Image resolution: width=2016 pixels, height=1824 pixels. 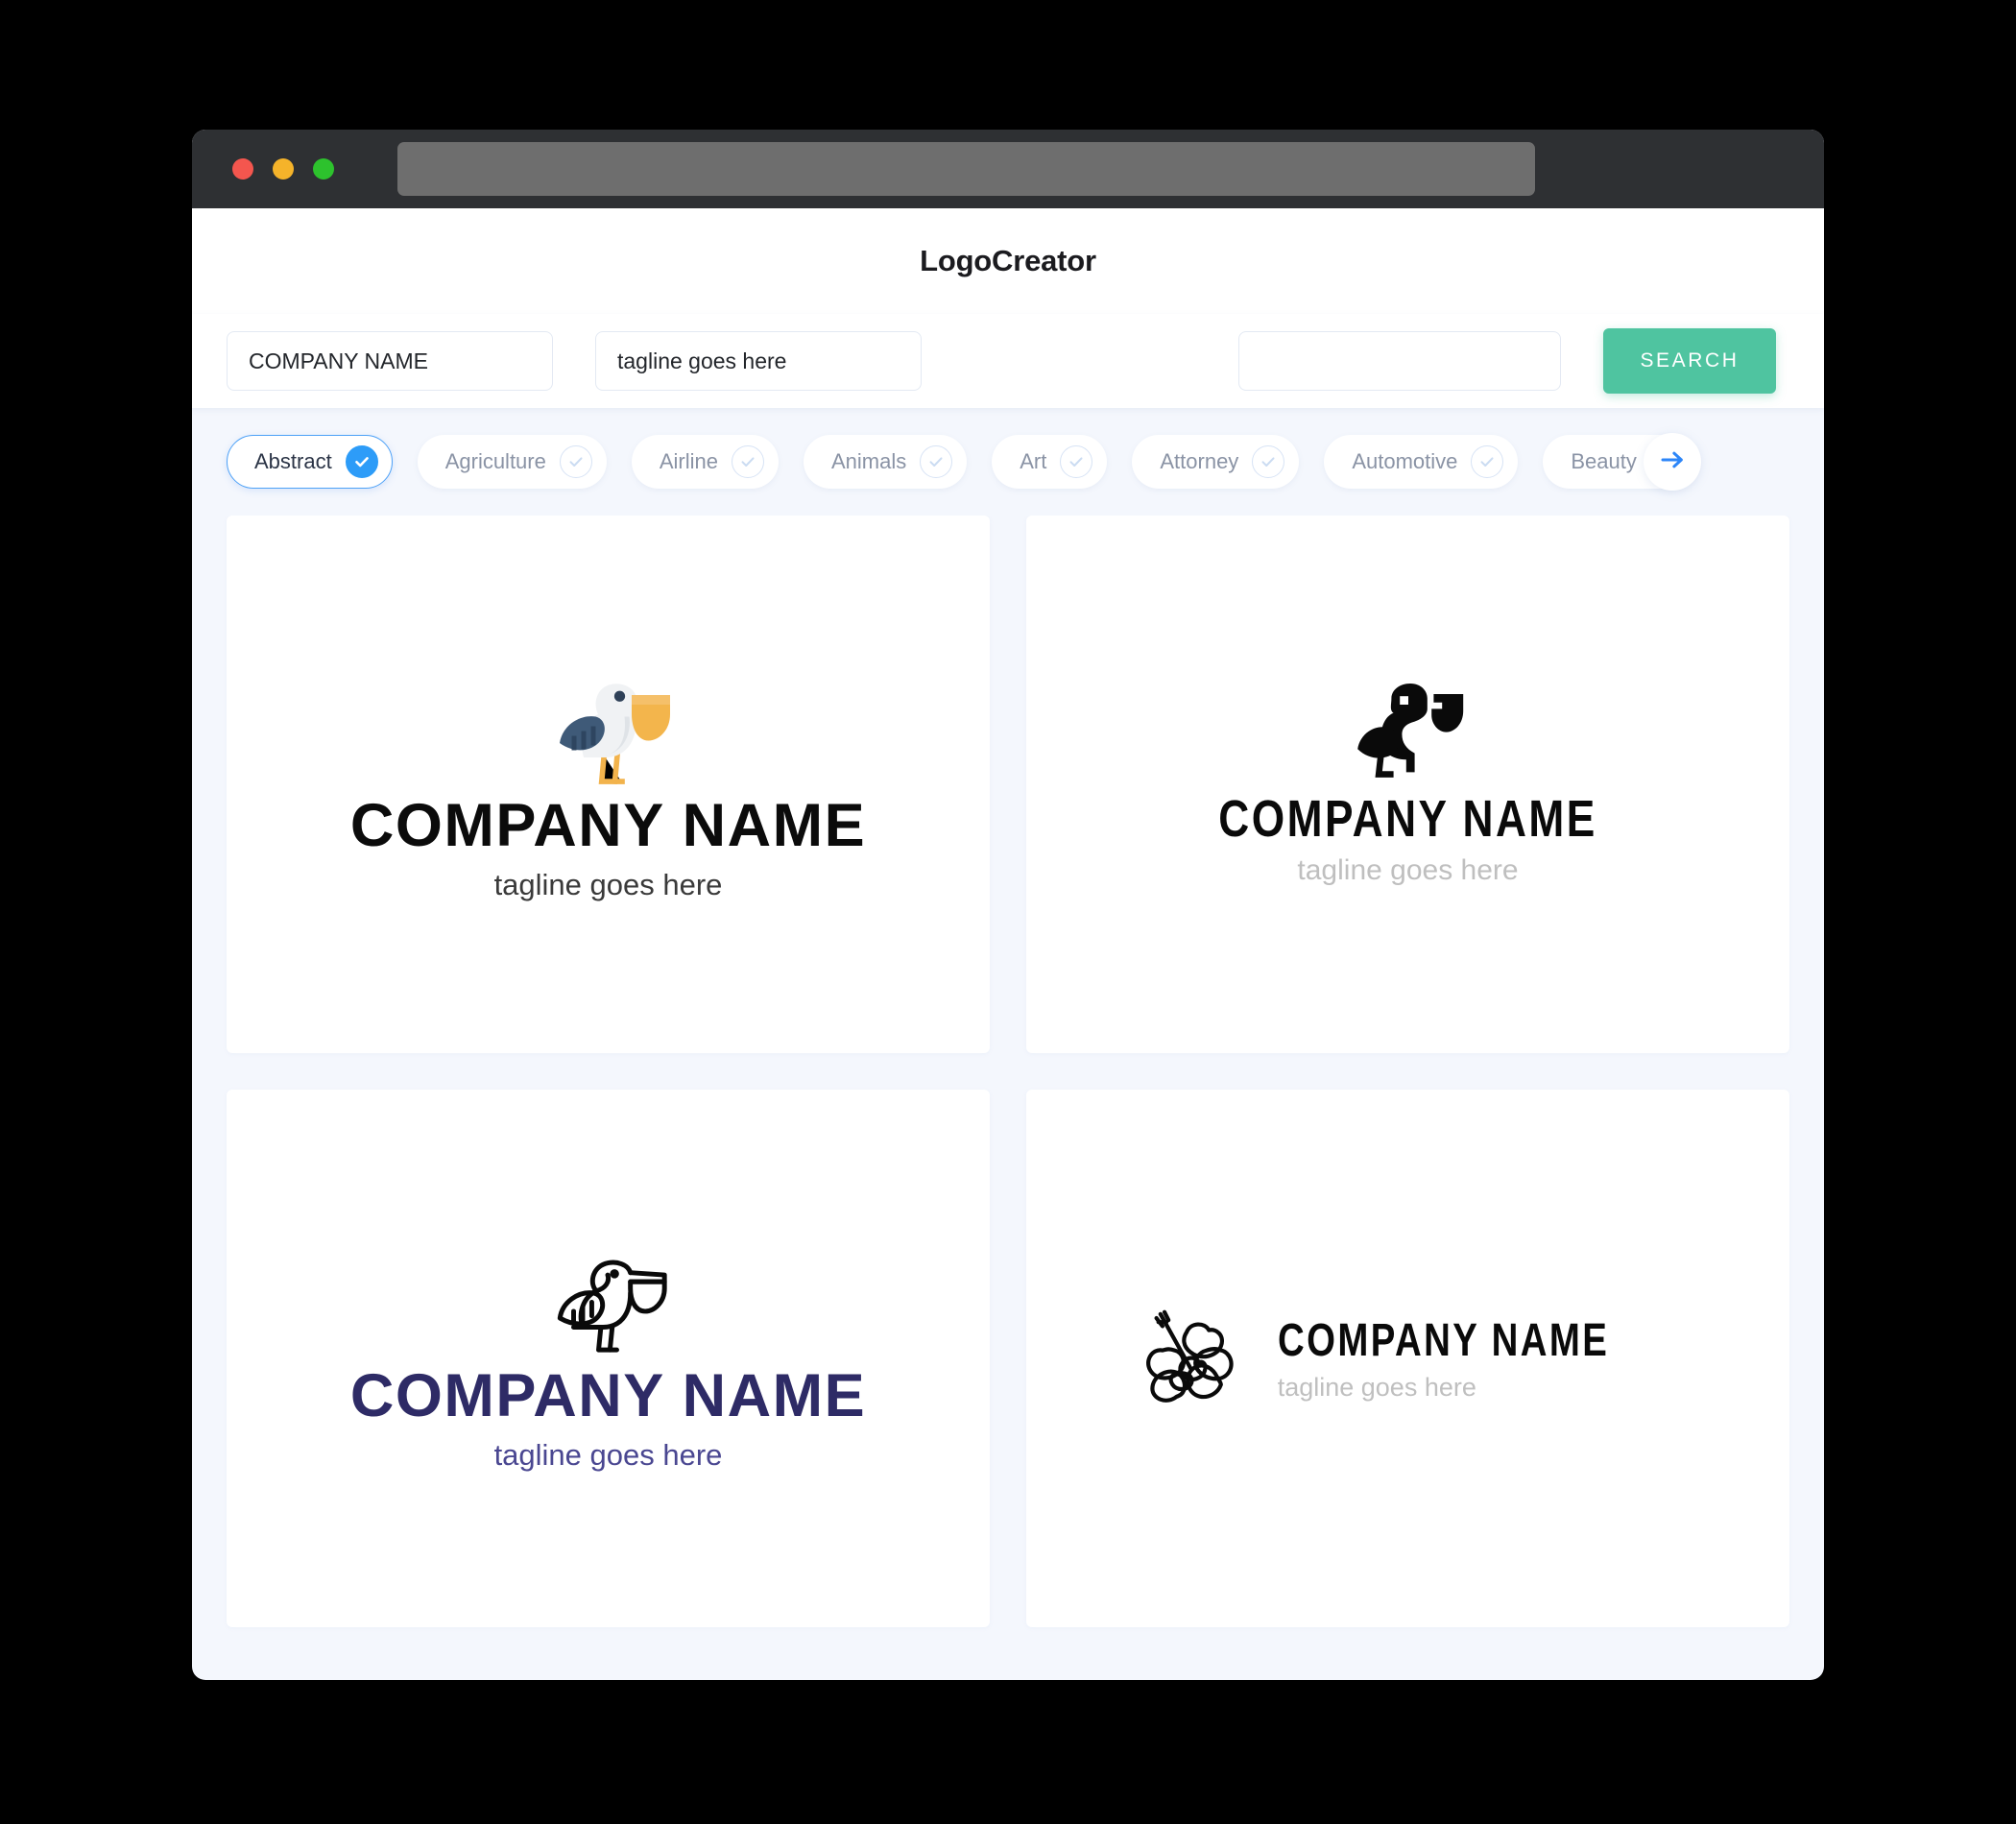 What do you see at coordinates (608, 1293) in the screenshot?
I see `pelican-outline-icon` at bounding box center [608, 1293].